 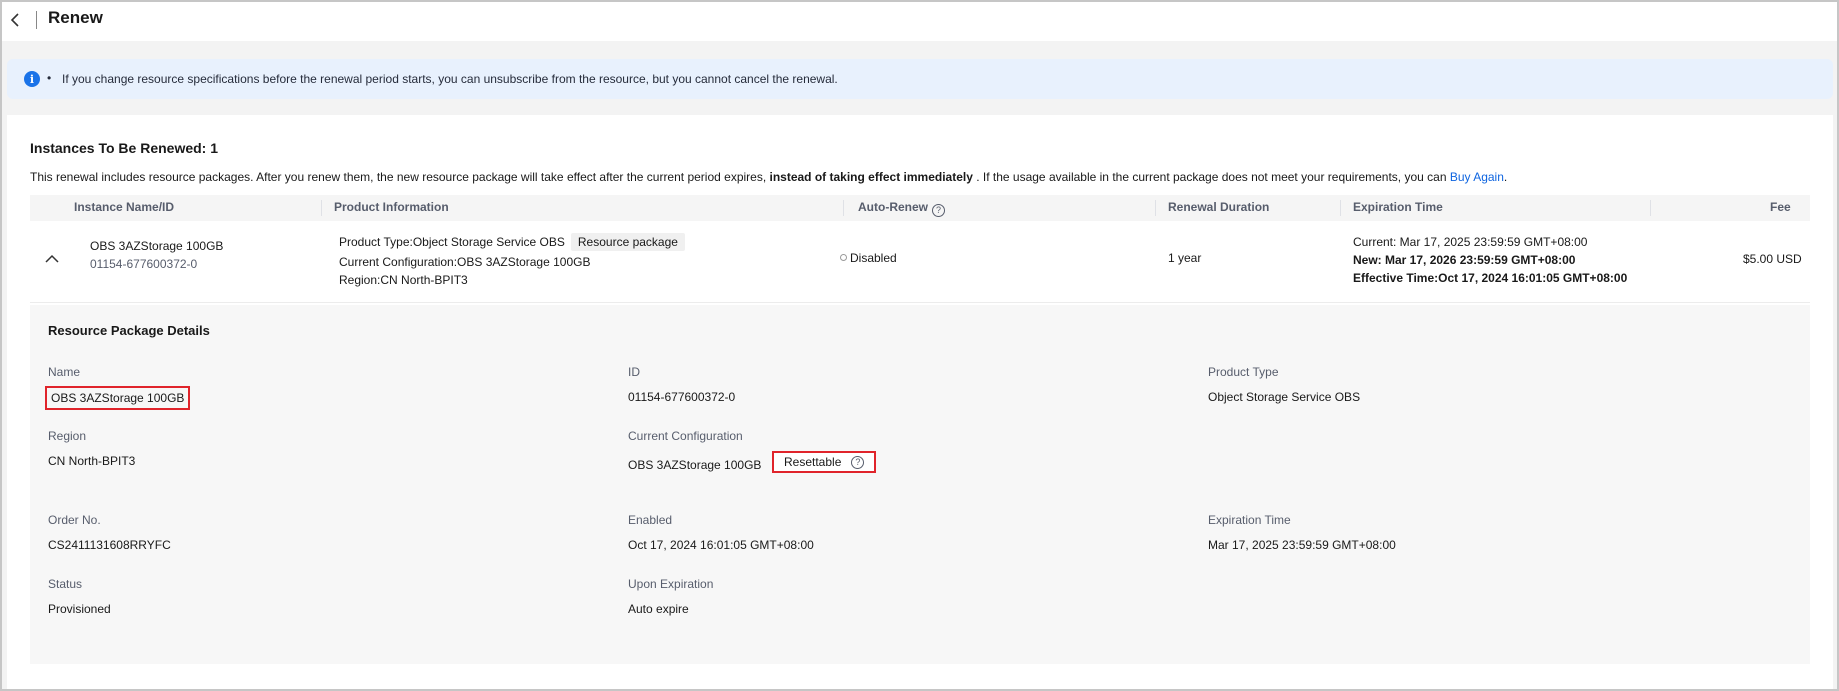 What do you see at coordinates (682, 397) in the screenshot?
I see `id-value: 01154-677600372-0` at bounding box center [682, 397].